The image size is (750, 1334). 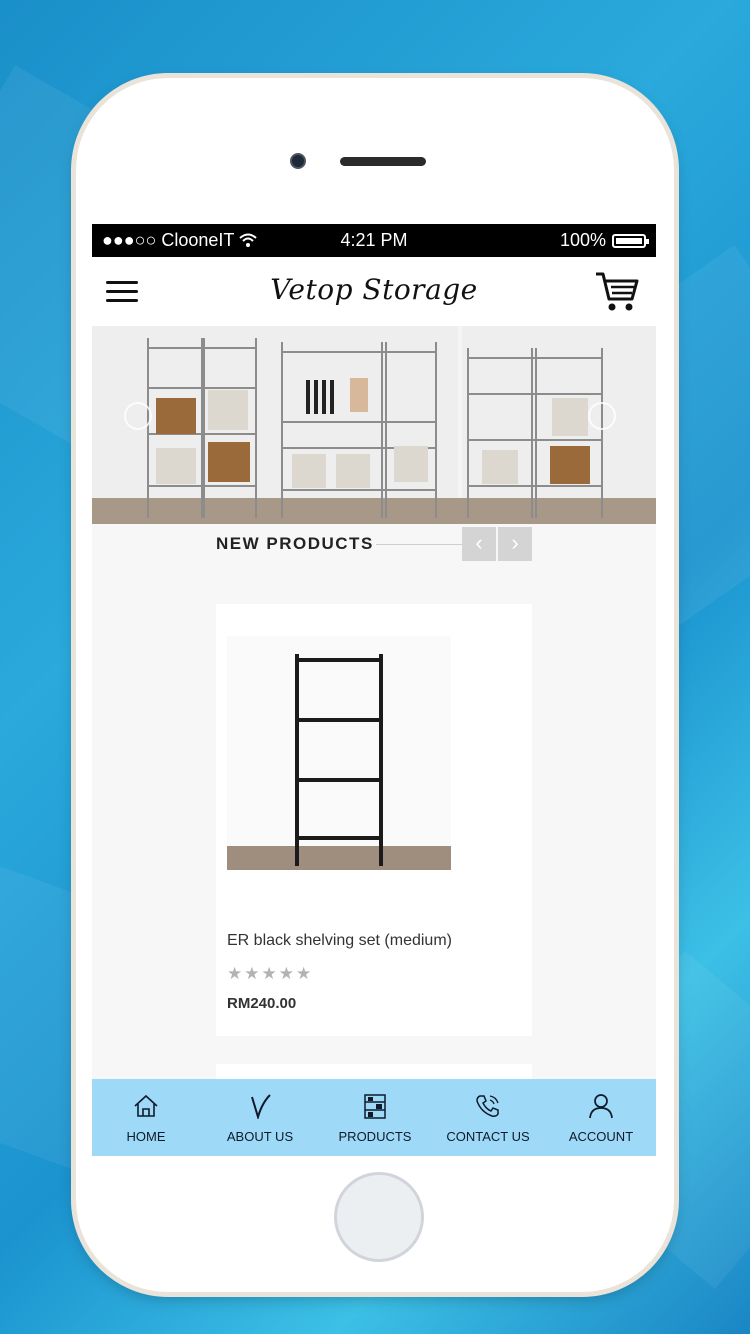 I want to click on about-icon, so click(x=261, y=1106).